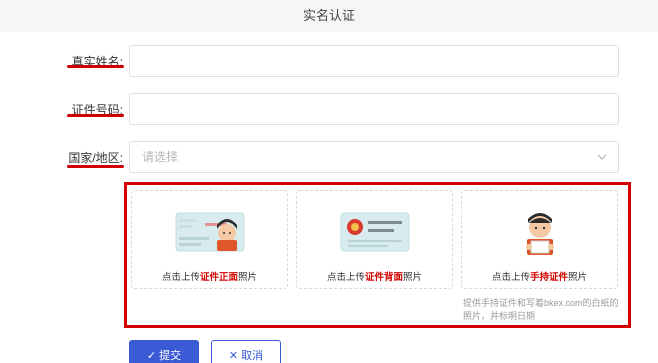 This screenshot has height=363, width=658. What do you see at coordinates (170, 356) in the screenshot?
I see `submit-button-label: 提交` at bounding box center [170, 356].